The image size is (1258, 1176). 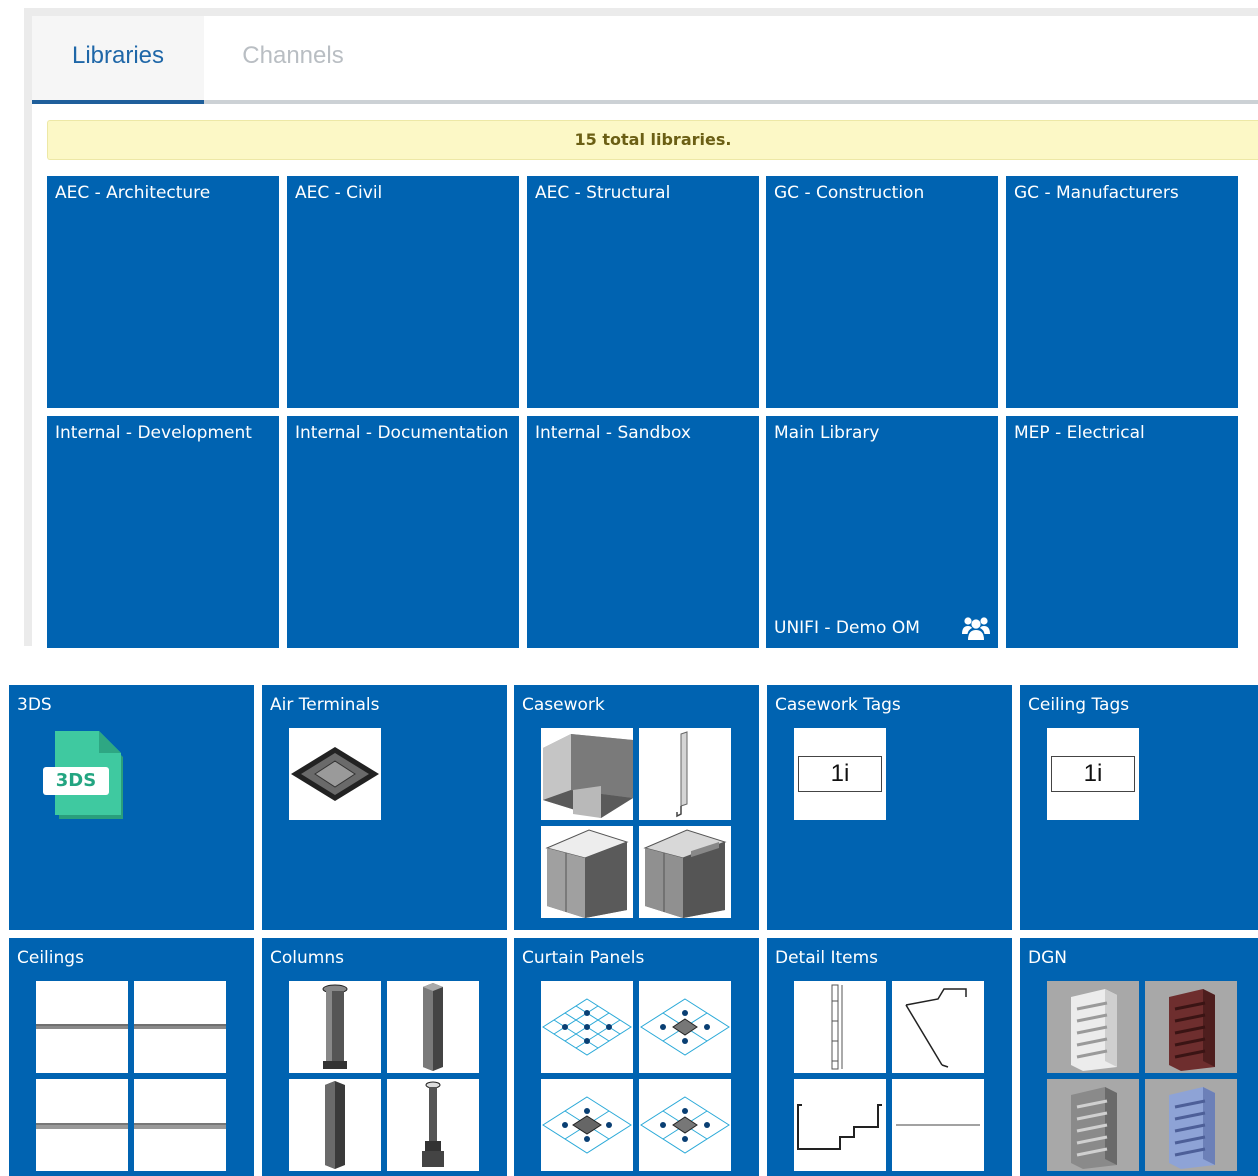 I want to click on category-tile-curtain-panels: Curtain Panels, so click(x=636, y=1057).